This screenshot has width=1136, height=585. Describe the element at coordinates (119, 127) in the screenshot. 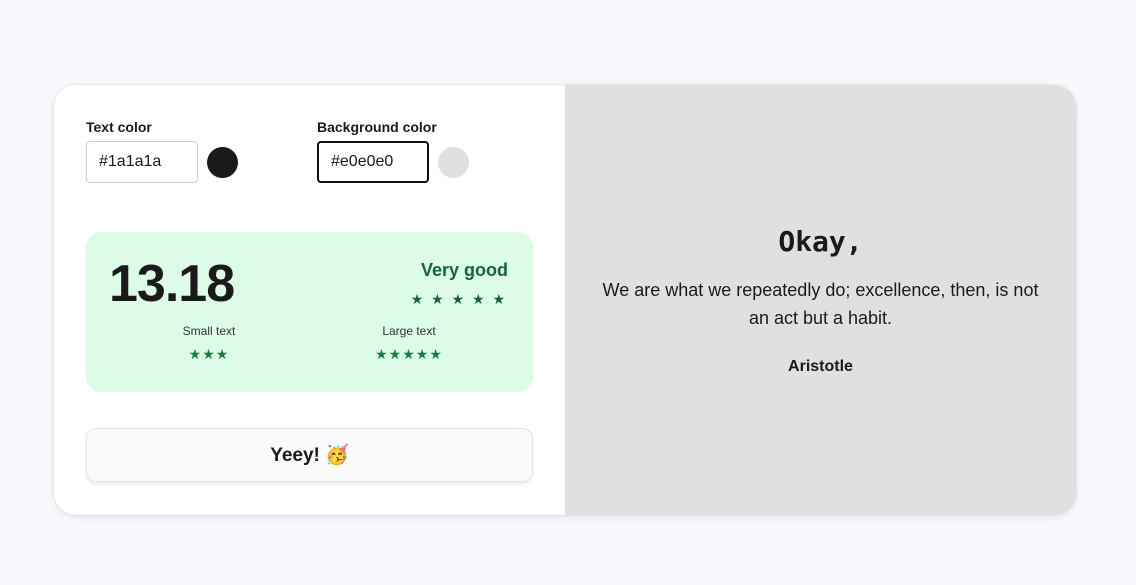

I see `text-color-label: Text color` at that location.